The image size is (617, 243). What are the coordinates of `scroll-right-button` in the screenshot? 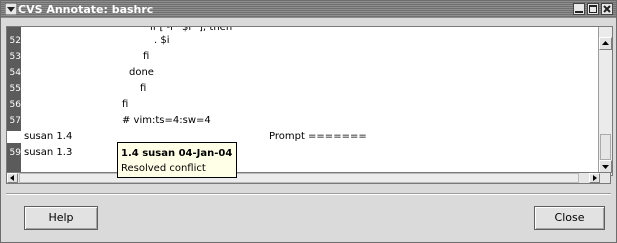 It's located at (594, 178).